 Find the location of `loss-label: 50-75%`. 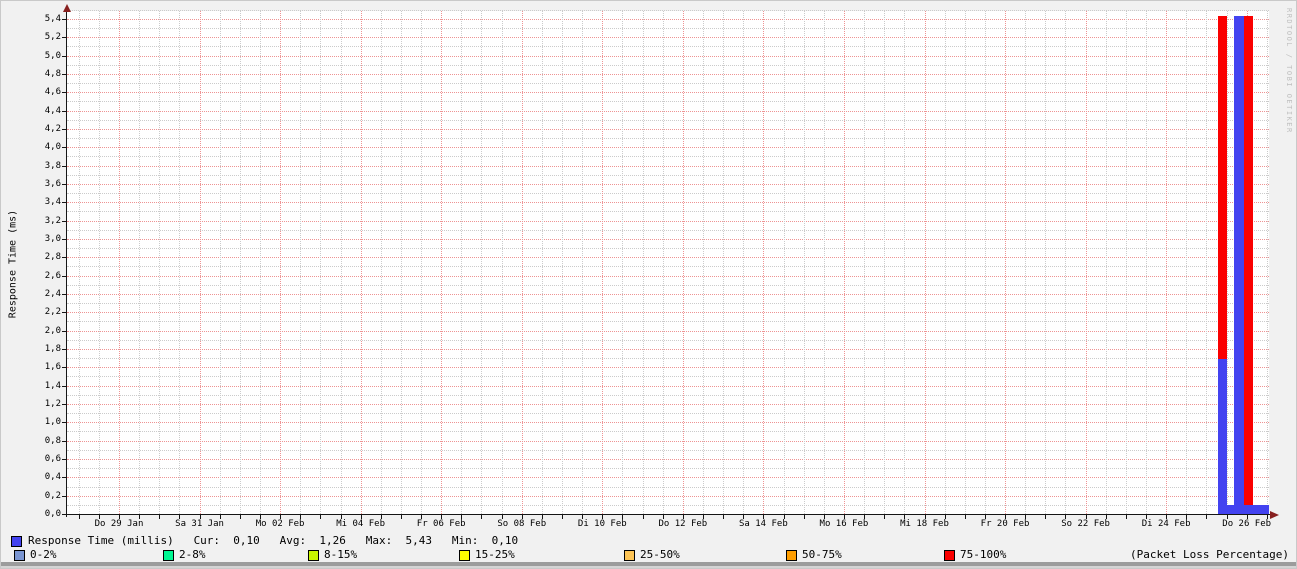

loss-label: 50-75% is located at coordinates (822, 554).